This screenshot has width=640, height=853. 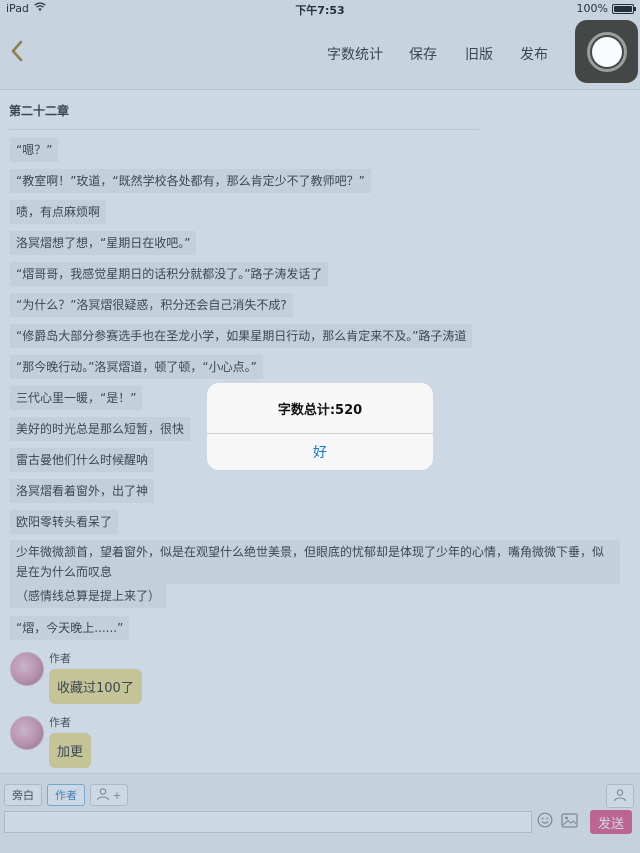 What do you see at coordinates (320, 426) in the screenshot?
I see `word-count-alert: 字数总计:520 好` at bounding box center [320, 426].